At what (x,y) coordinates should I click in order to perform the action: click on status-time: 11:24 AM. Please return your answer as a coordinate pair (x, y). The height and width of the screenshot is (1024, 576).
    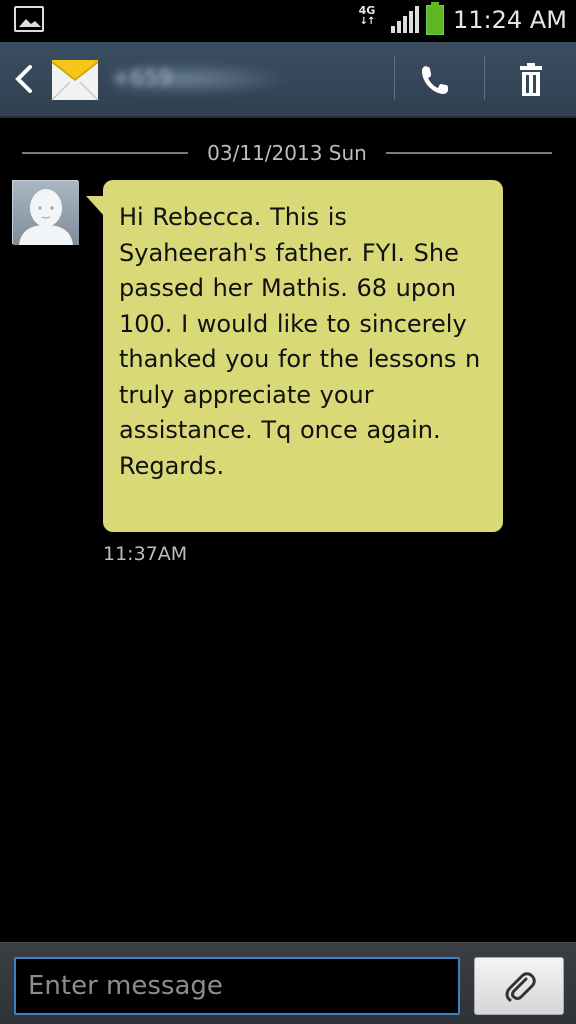
    Looking at the image, I should click on (510, 20).